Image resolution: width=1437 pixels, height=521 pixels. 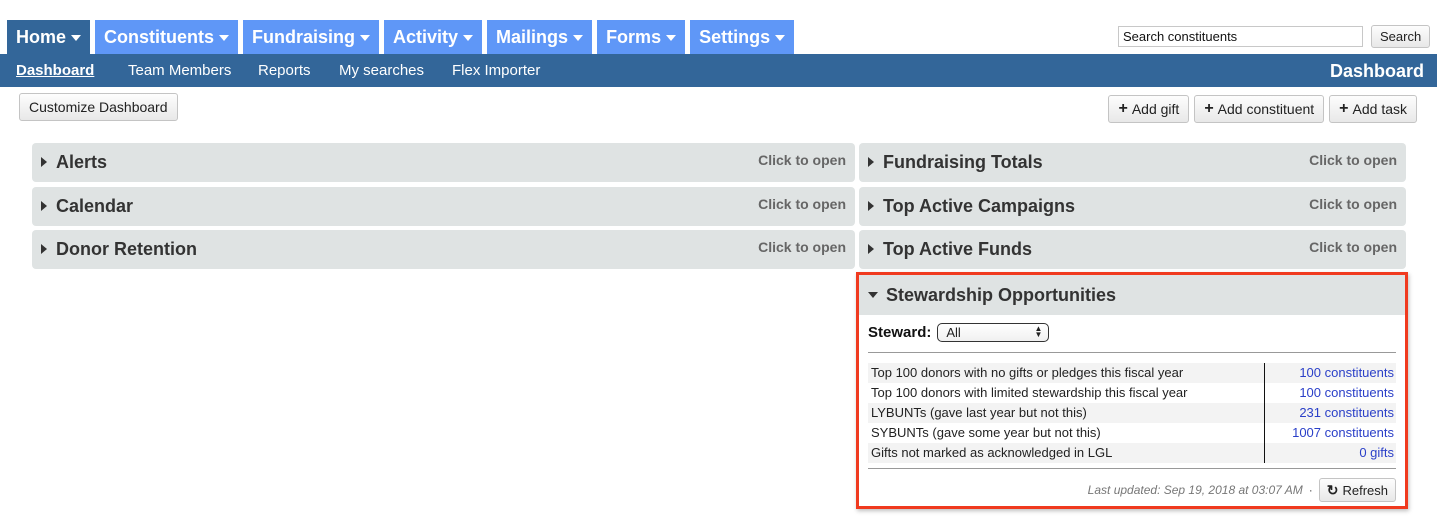 I want to click on panel-title: Alerts, so click(x=82, y=162).